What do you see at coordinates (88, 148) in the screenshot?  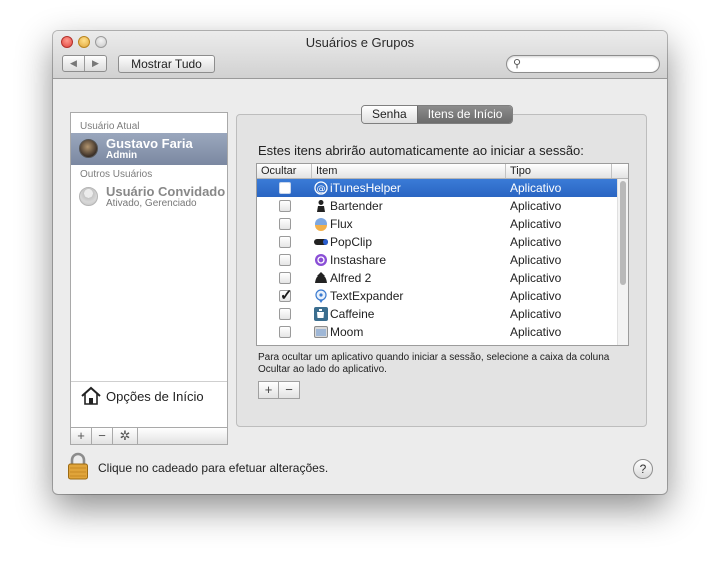 I see `avatar` at bounding box center [88, 148].